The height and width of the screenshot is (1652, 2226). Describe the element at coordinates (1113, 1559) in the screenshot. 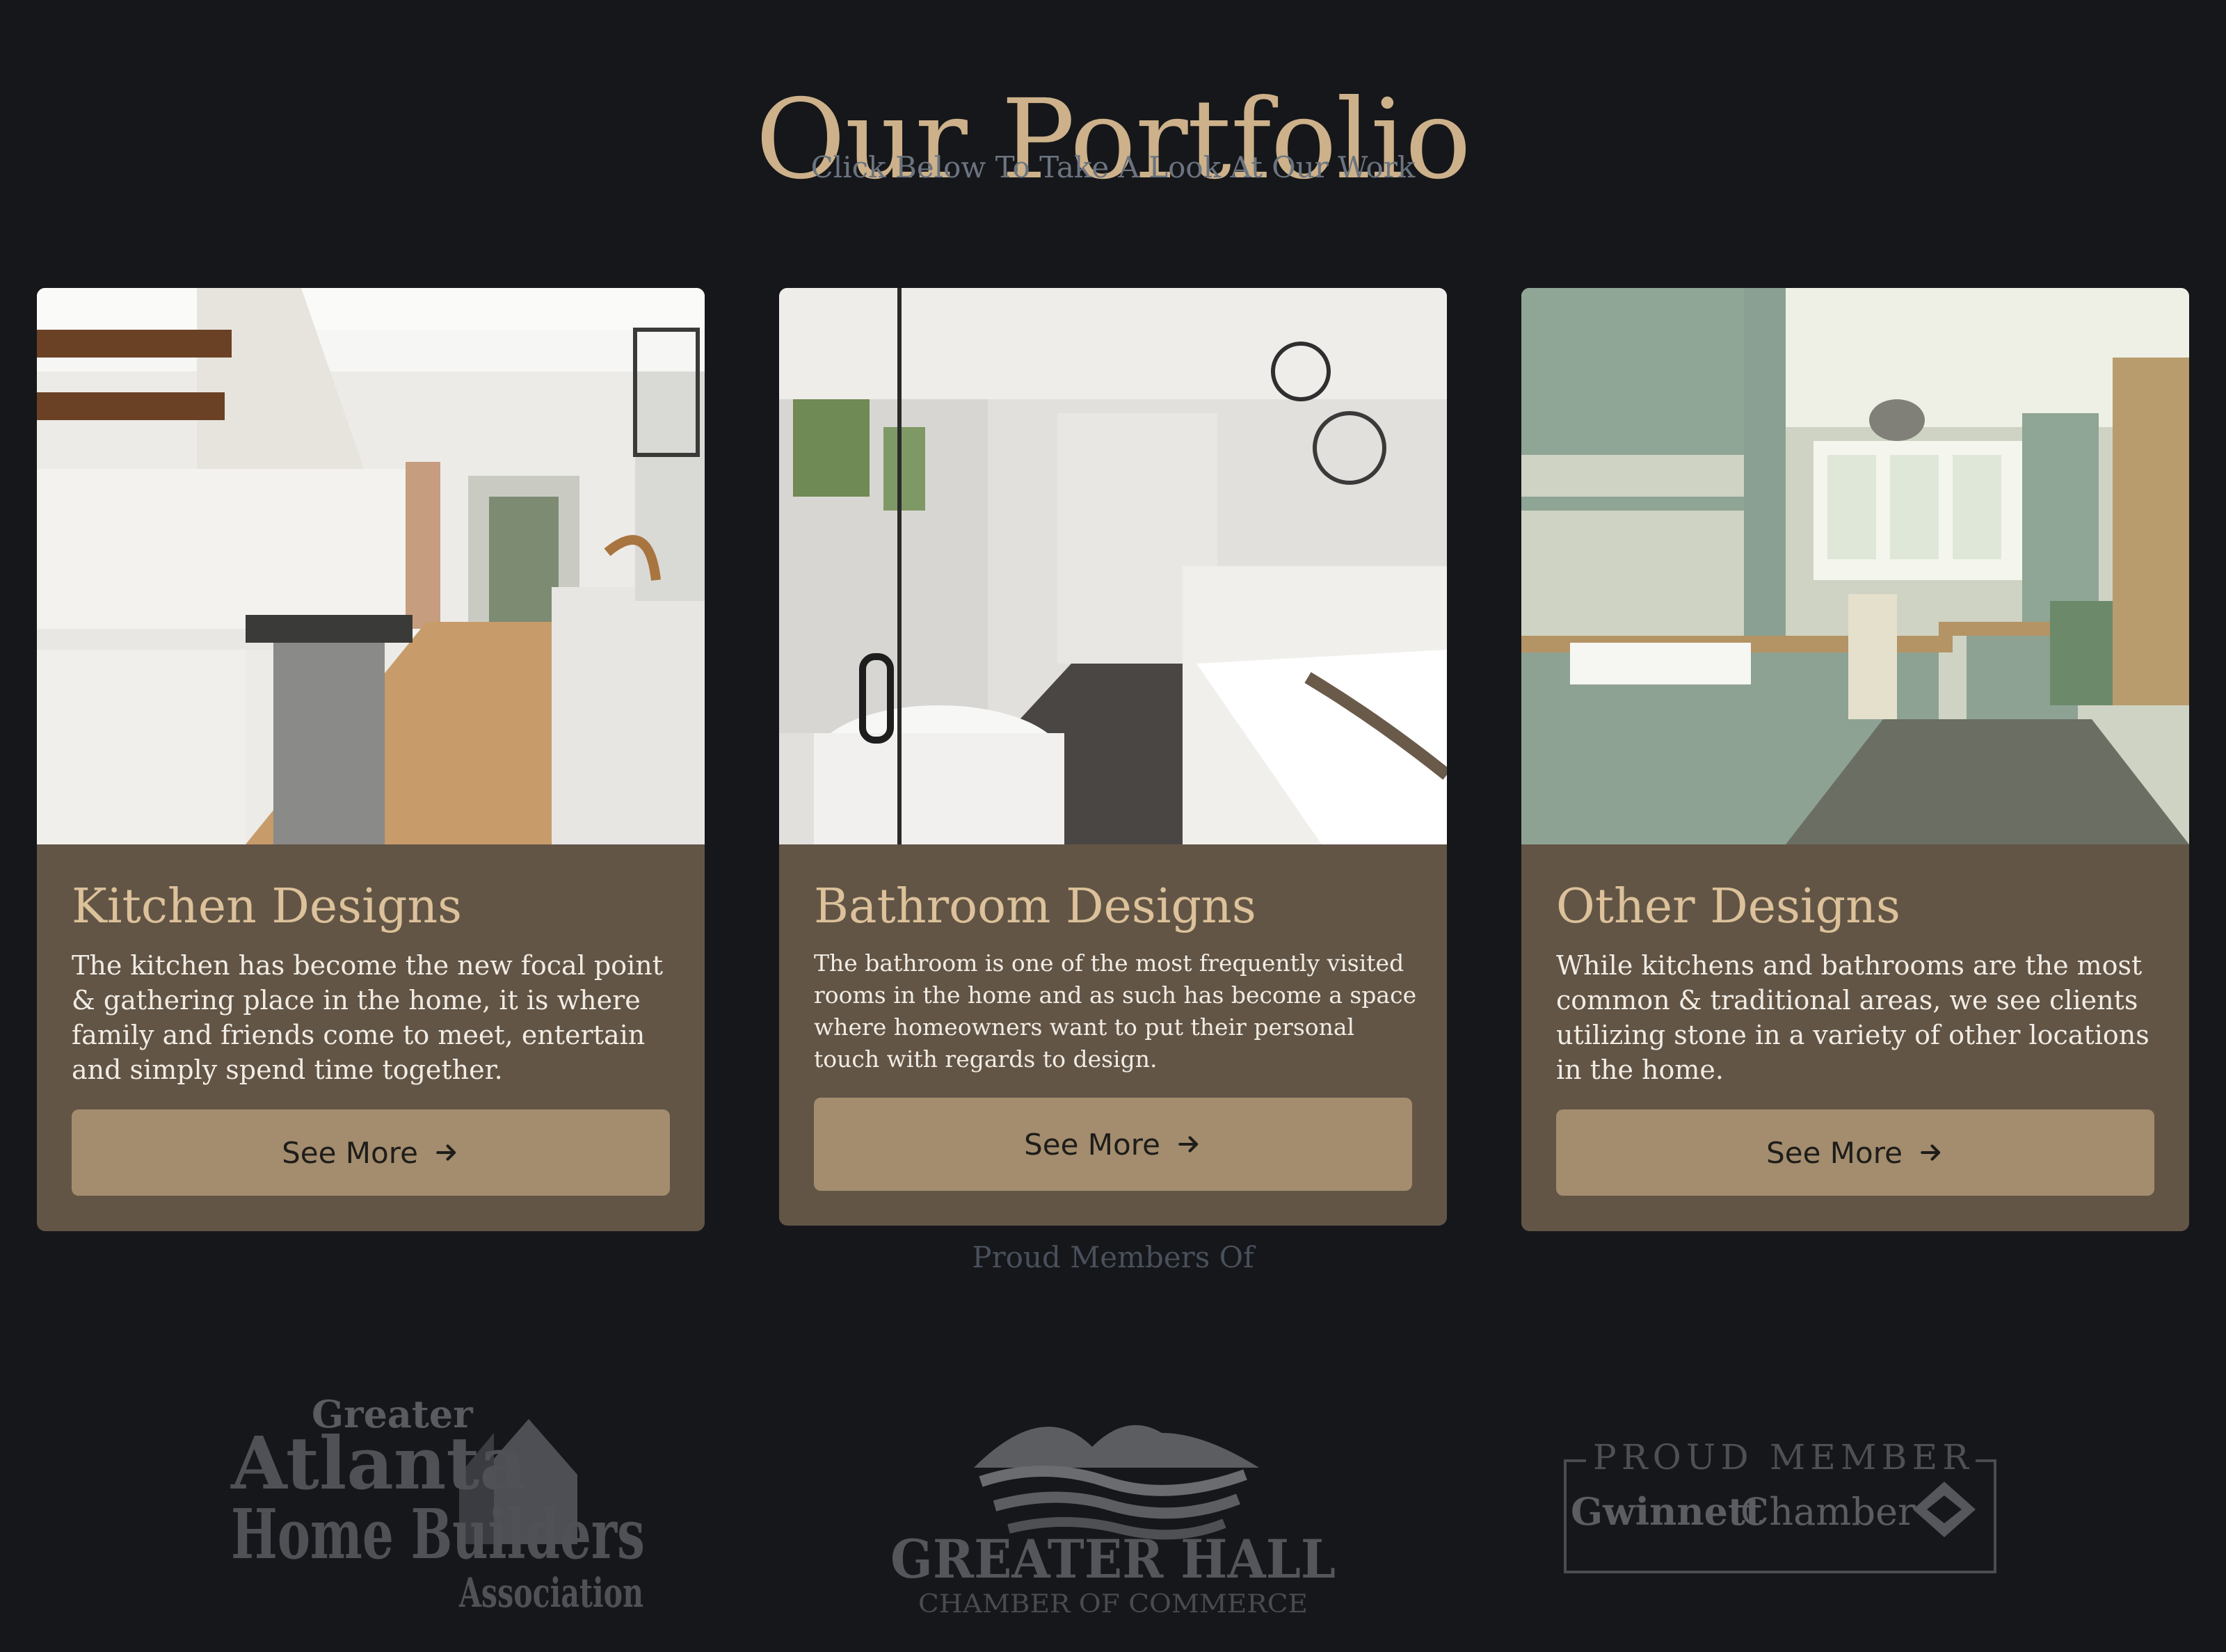

I see `hall-line-1: GREATER HALL` at that location.